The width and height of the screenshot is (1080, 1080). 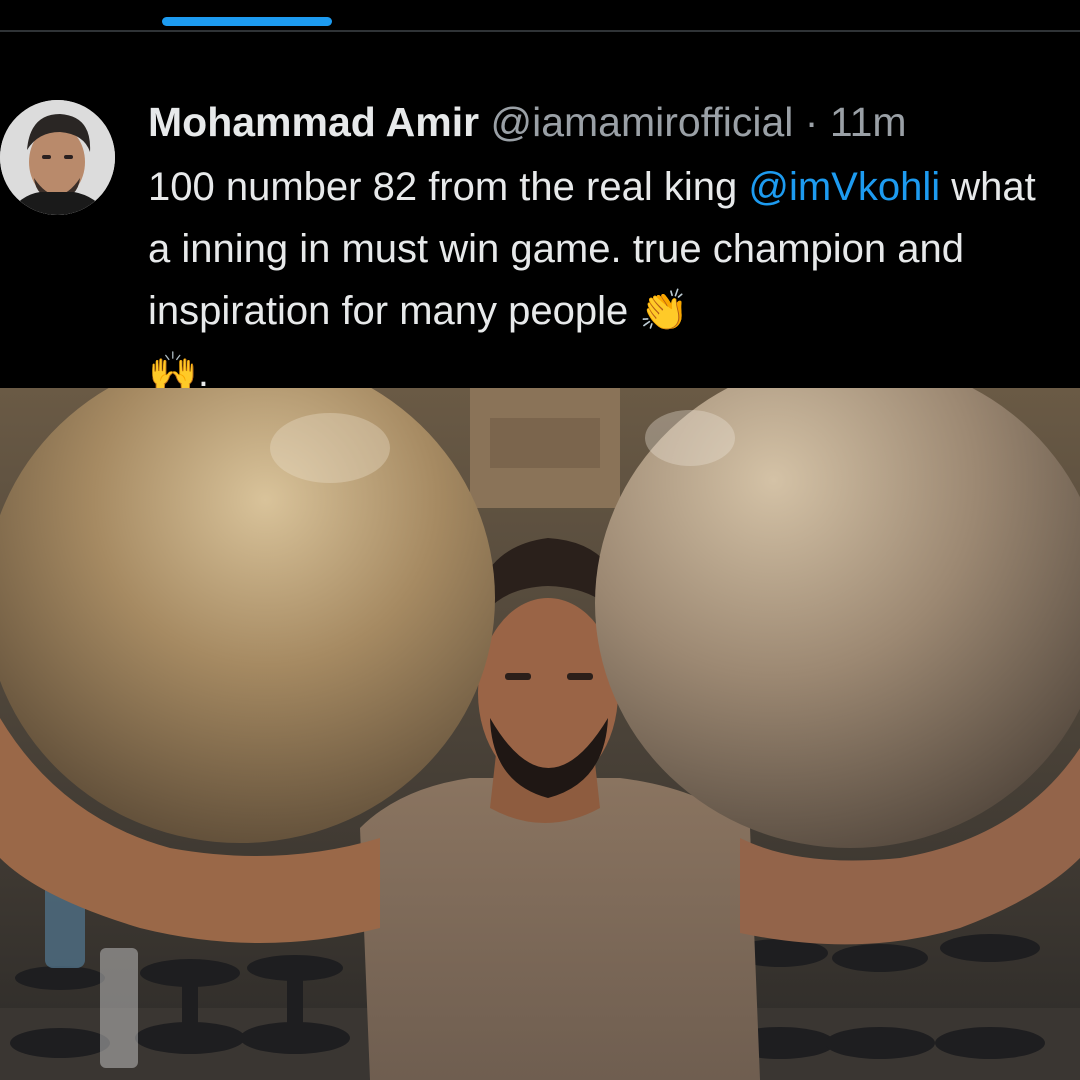 What do you see at coordinates (313, 122) in the screenshot?
I see `author-name: Mohammad Amir` at bounding box center [313, 122].